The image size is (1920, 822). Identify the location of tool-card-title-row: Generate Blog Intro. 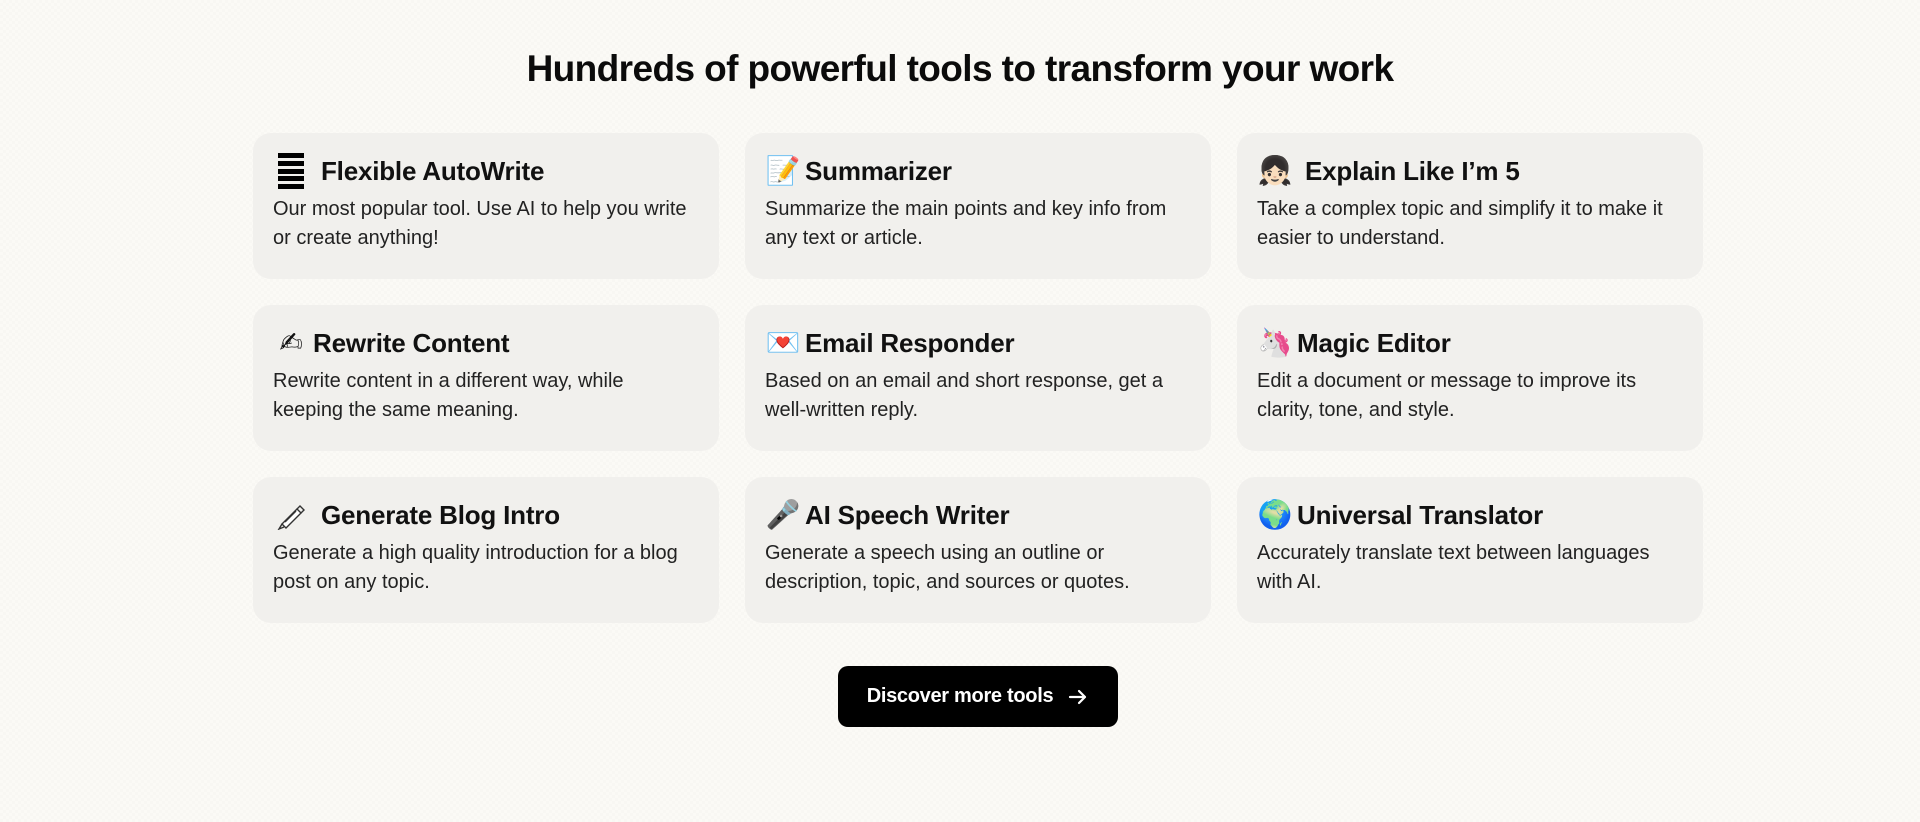
(486, 515).